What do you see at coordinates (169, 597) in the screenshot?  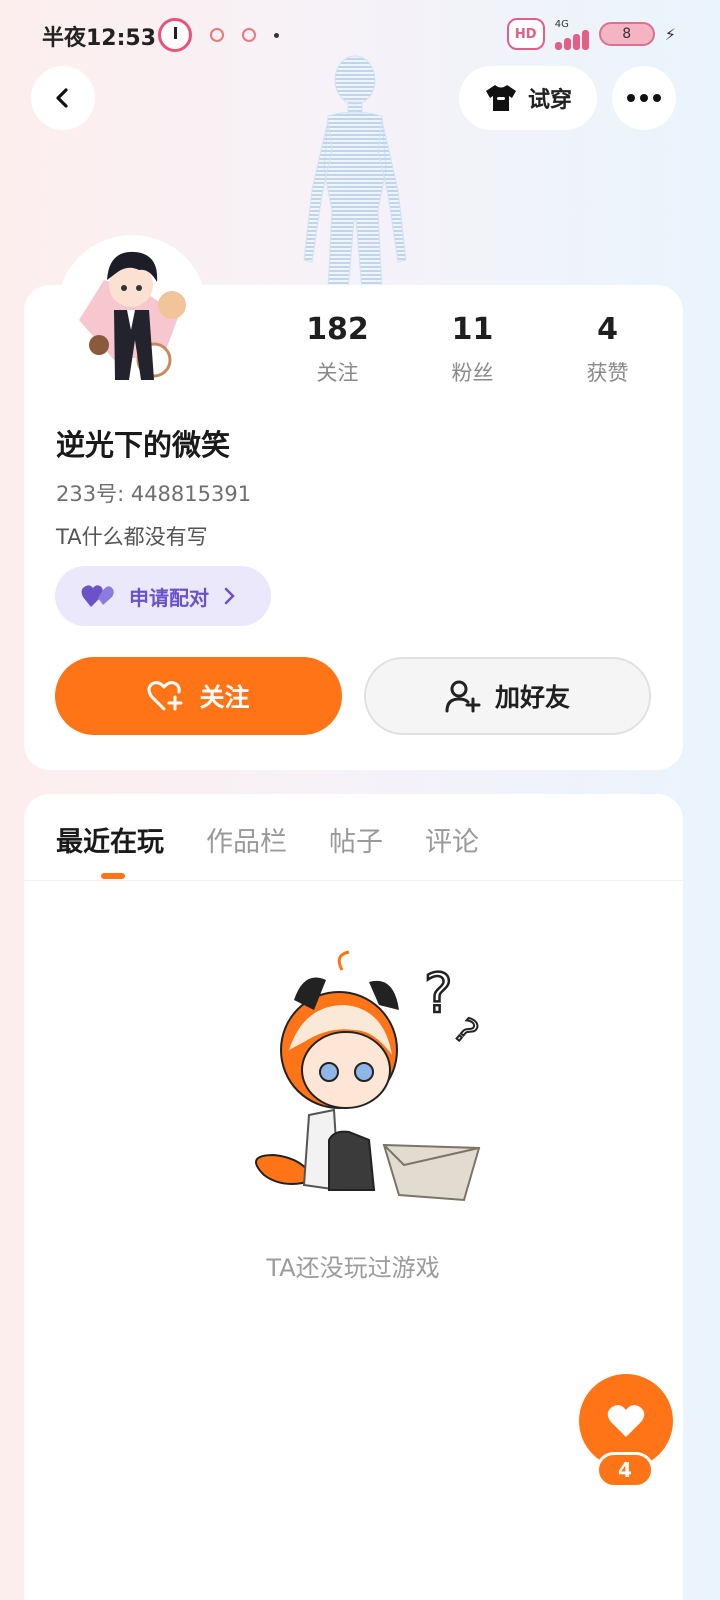 I see `pair-request-label: 申请配对` at bounding box center [169, 597].